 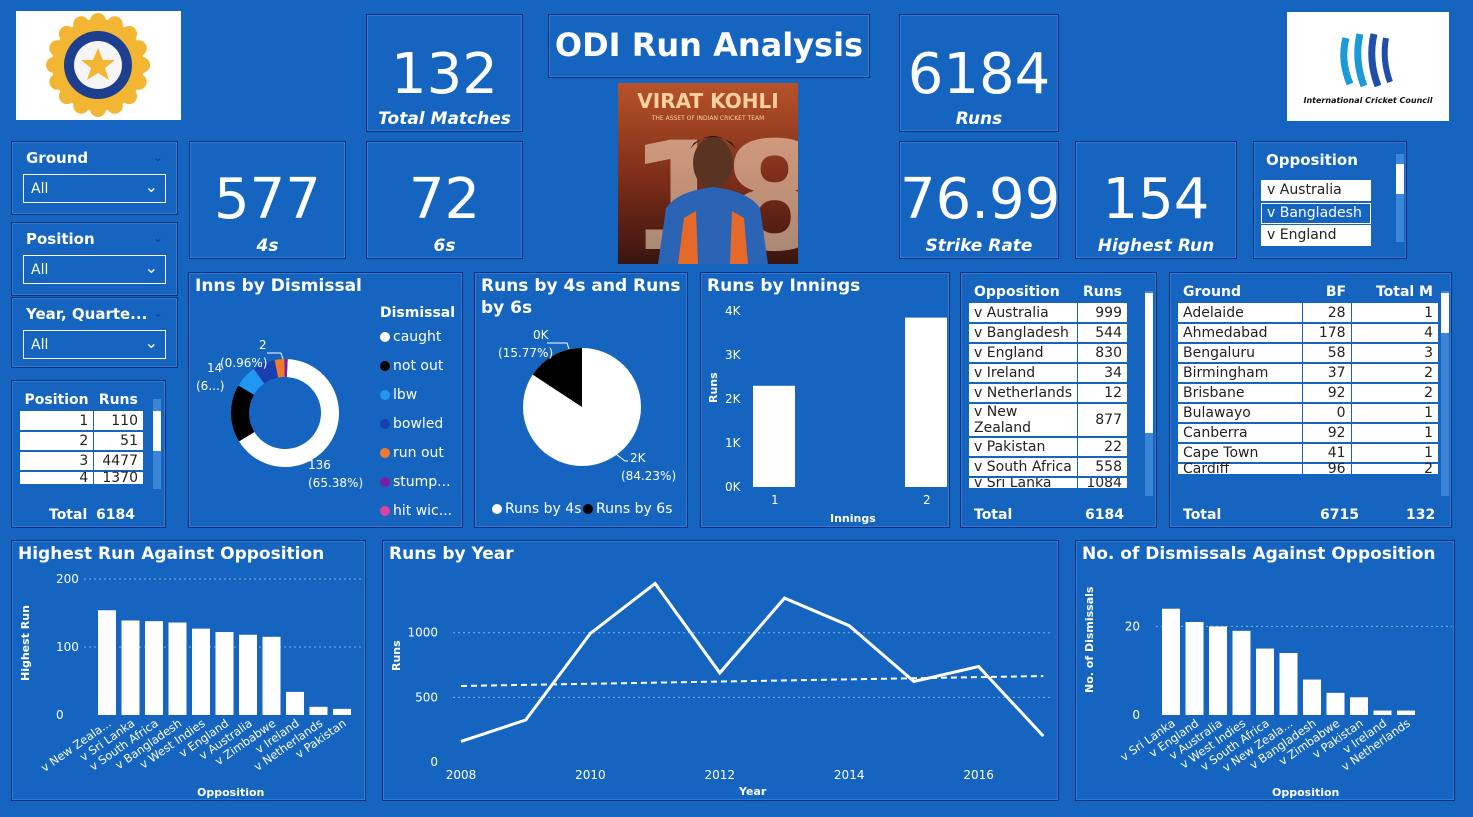 I want to click on cell: v Pakistan, so click(x=1023, y=447).